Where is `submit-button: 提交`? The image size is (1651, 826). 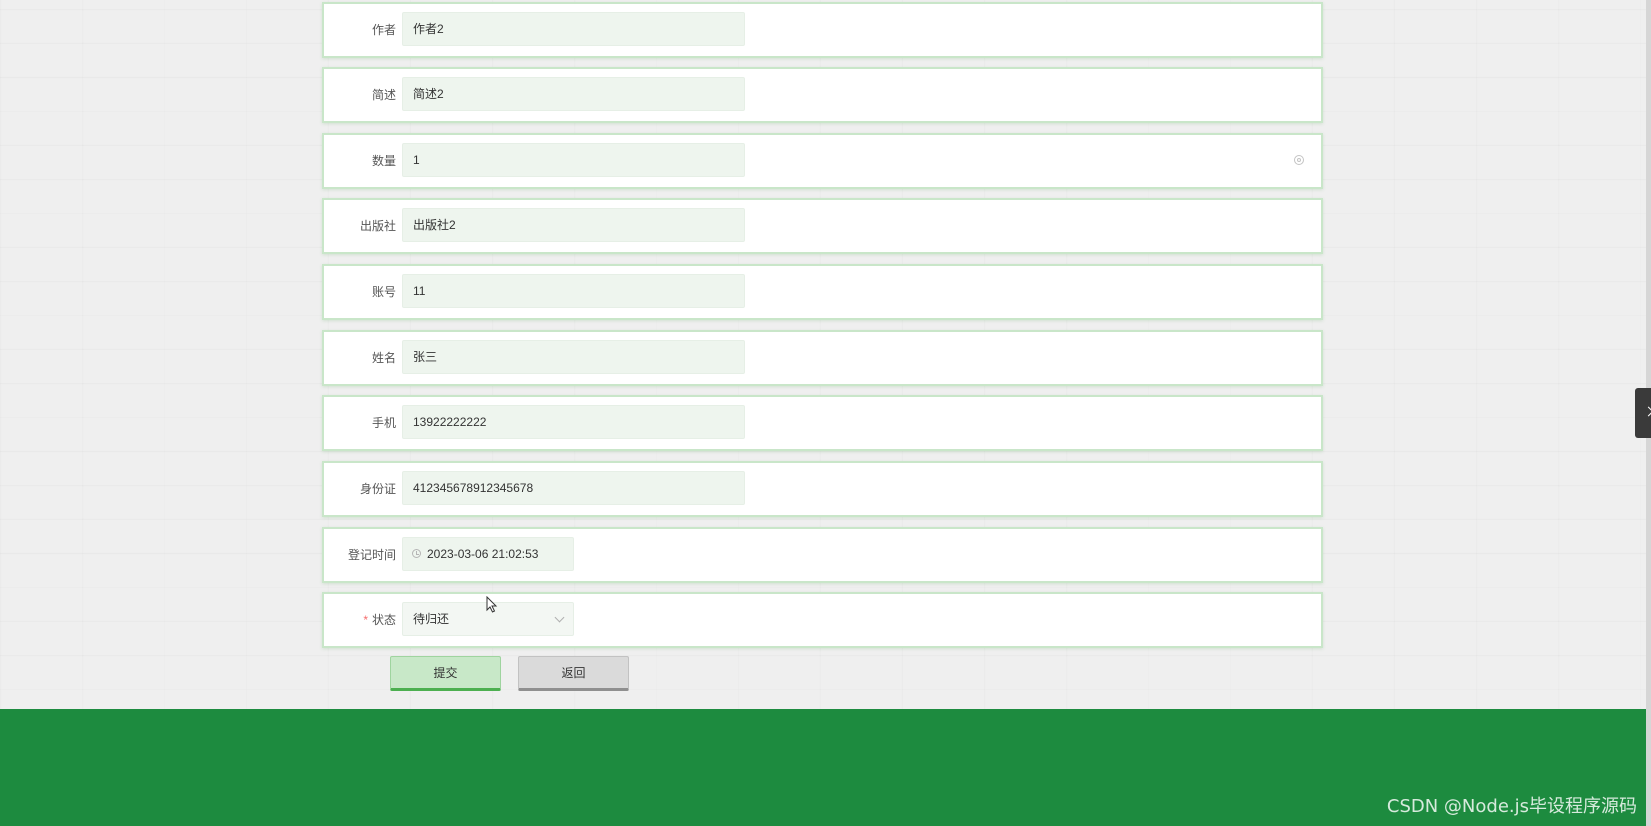
submit-button: 提交 is located at coordinates (445, 673).